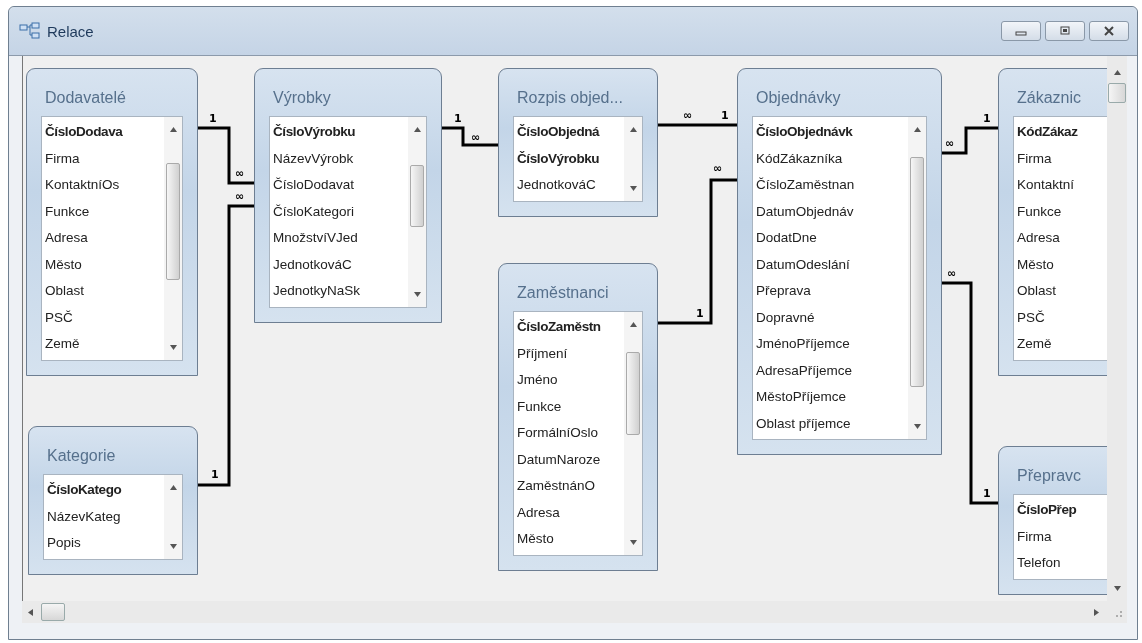  I want to click on vertical-scrollbar, so click(1117, 328).